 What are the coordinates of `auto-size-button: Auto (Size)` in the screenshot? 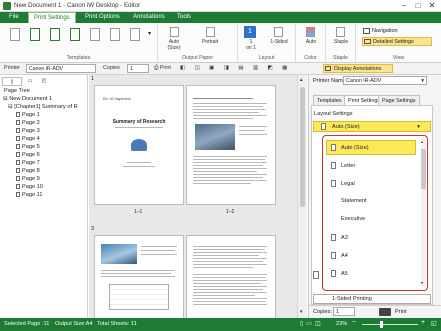 It's located at (174, 45).